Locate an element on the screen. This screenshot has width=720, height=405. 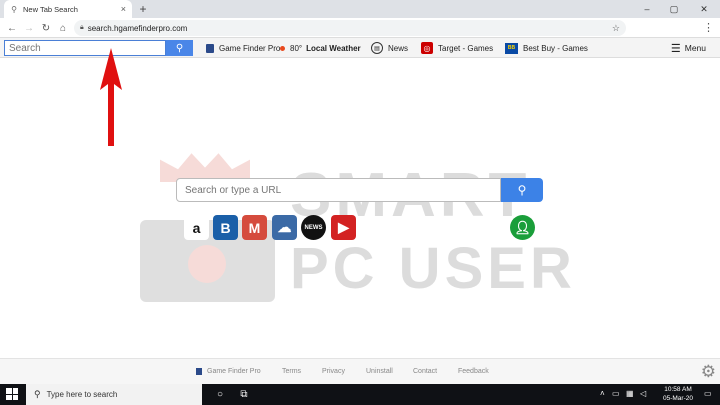
minimize-button: – is located at coordinates (647, 9).